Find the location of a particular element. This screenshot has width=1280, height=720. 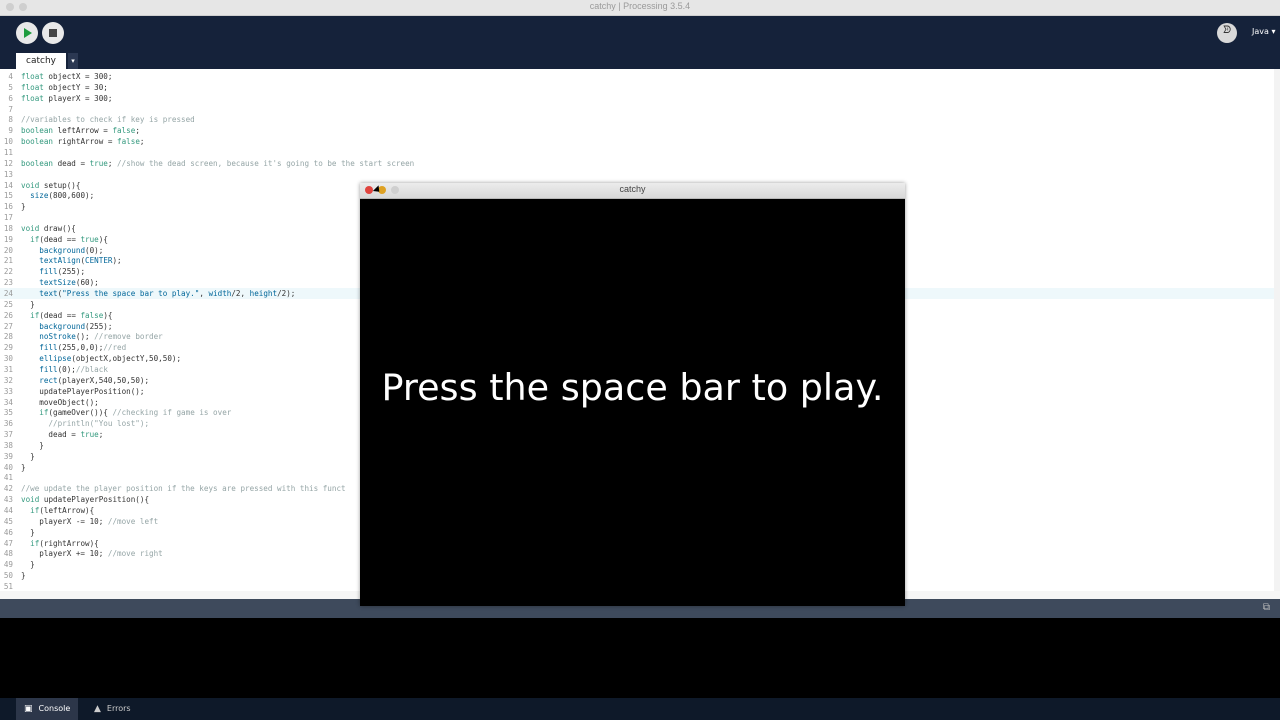

code-text: ellipse(objectX,objectY,50,50); is located at coordinates (110, 359).